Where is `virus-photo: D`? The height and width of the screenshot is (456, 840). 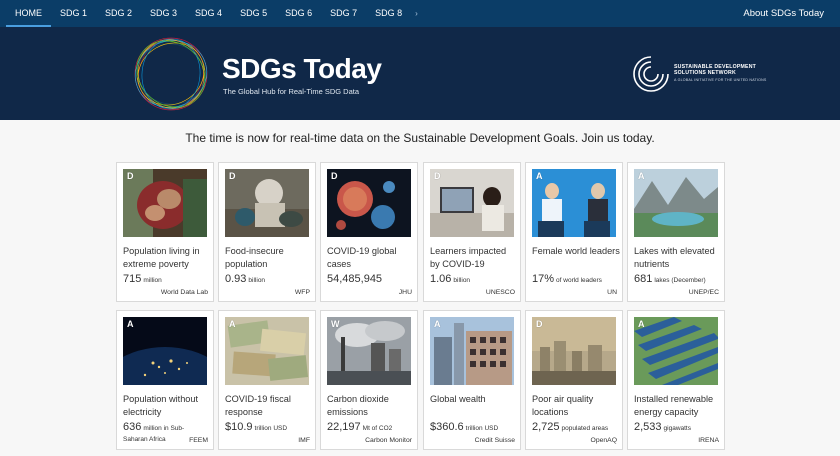
virus-photo: D is located at coordinates (369, 203).